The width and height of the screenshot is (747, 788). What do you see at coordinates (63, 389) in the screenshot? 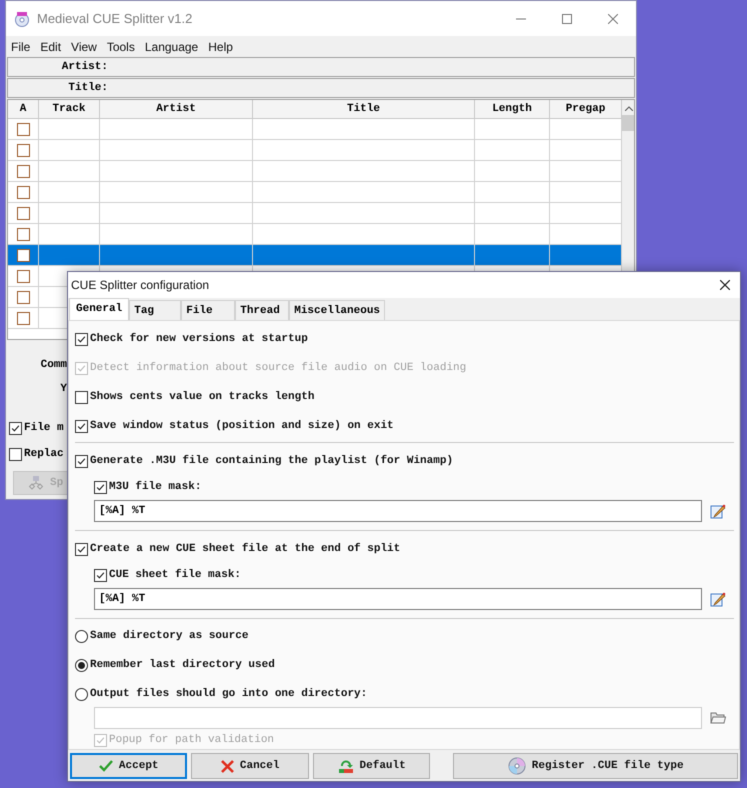
I see `field-label: Y` at bounding box center [63, 389].